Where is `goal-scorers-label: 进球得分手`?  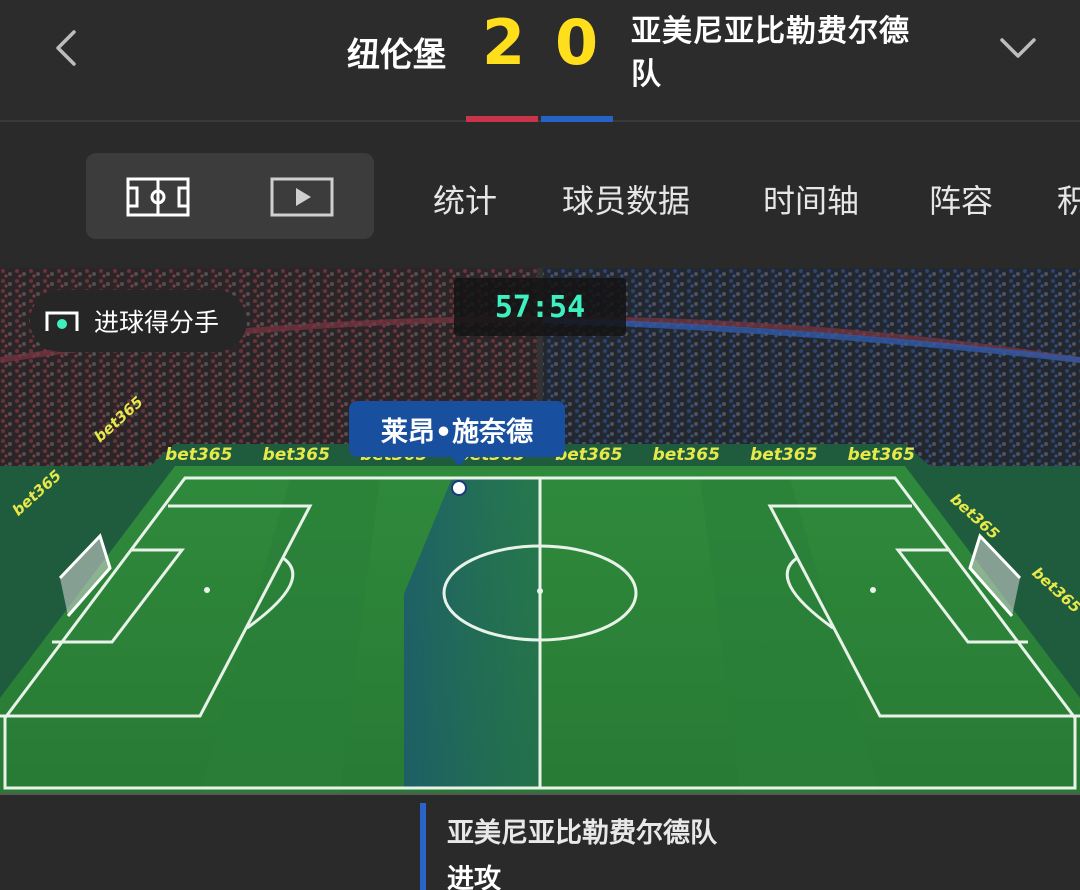 goal-scorers-label: 进球得分手 is located at coordinates (157, 322).